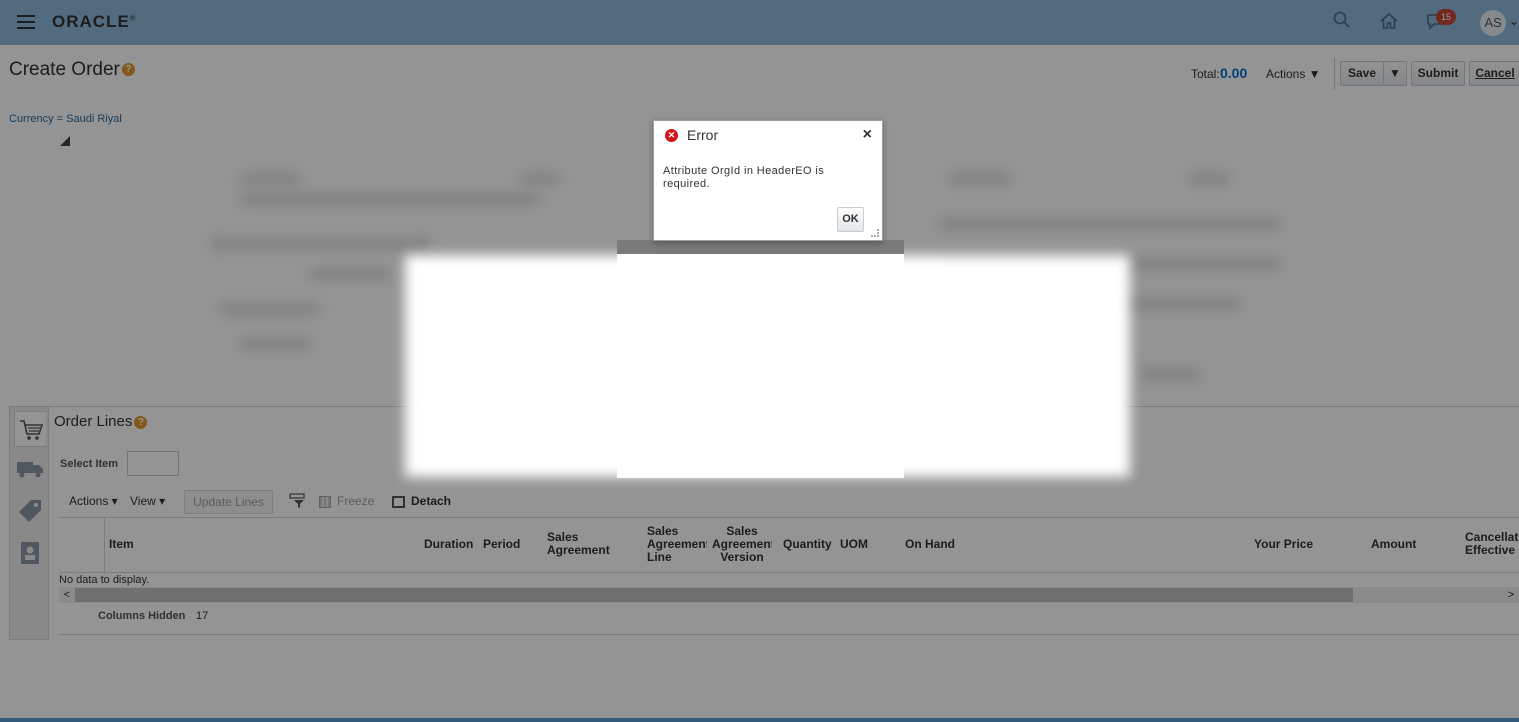 The image size is (1519, 722). I want to click on modal-glass-pane, so click(760, 359).